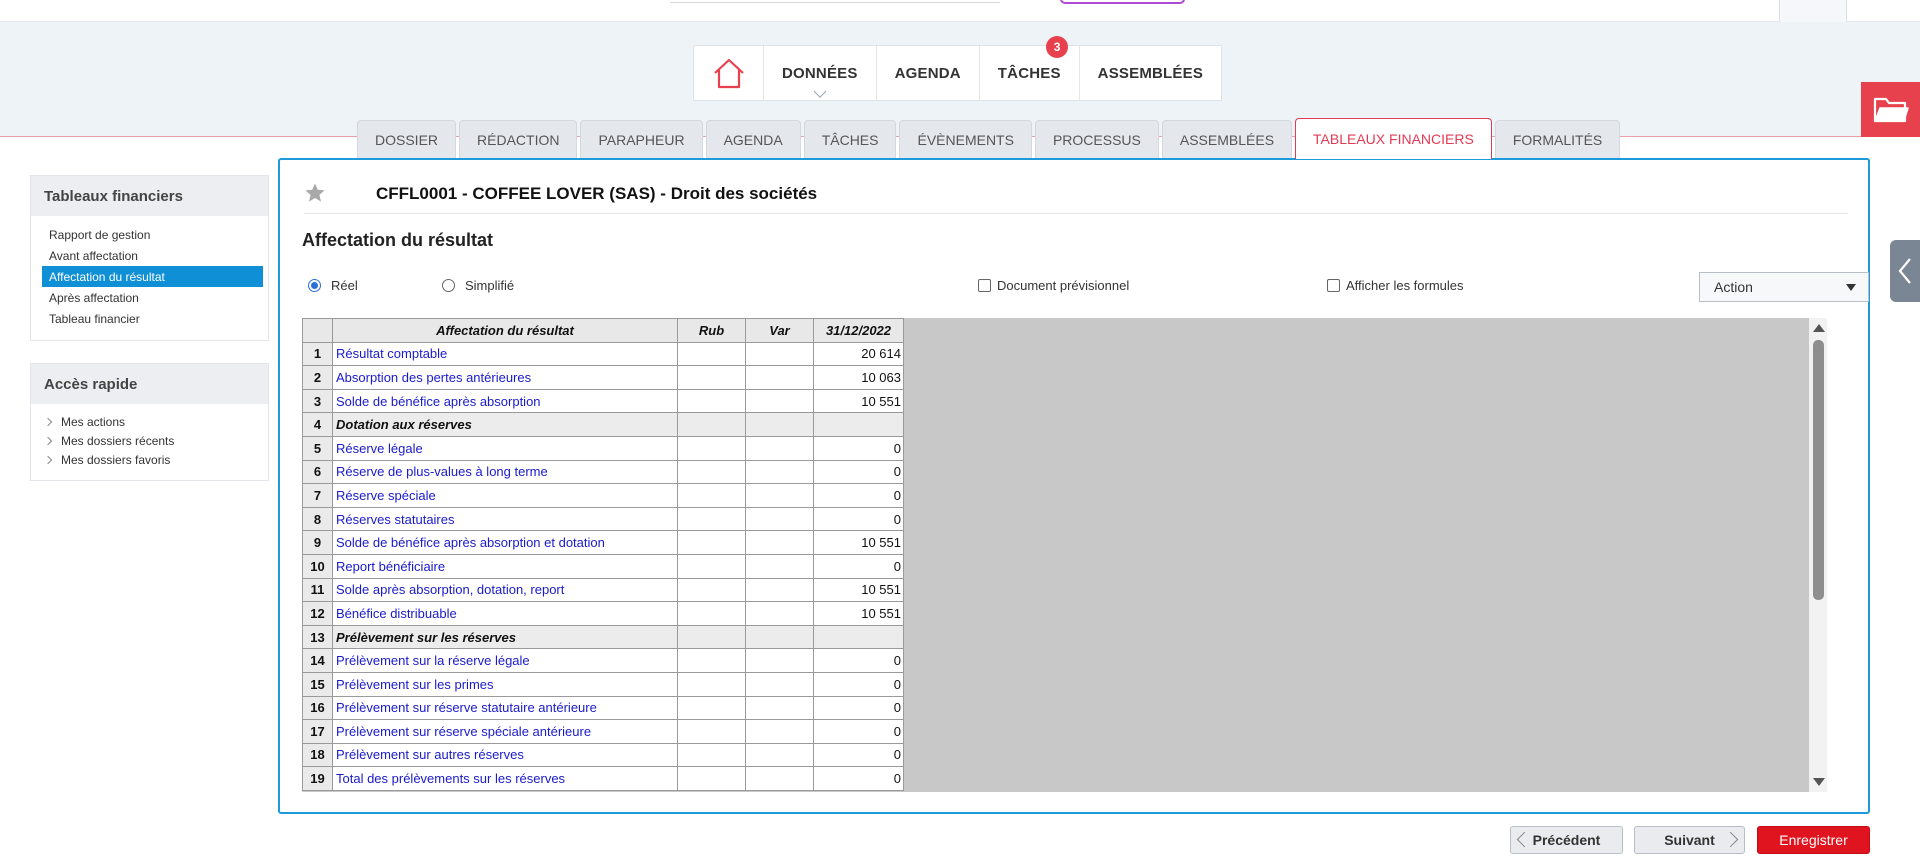 Image resolution: width=1920 pixels, height=868 pixels. Describe the element at coordinates (928, 73) in the screenshot. I see `nav-agenda: AGENDA` at that location.